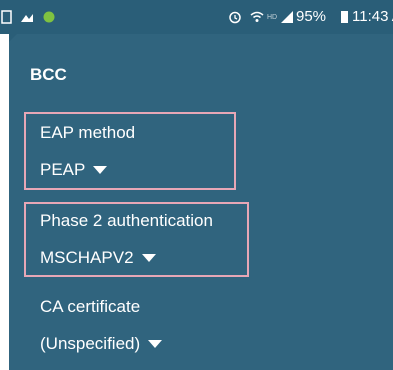  Describe the element at coordinates (49, 17) in the screenshot. I see `android-icon` at that location.